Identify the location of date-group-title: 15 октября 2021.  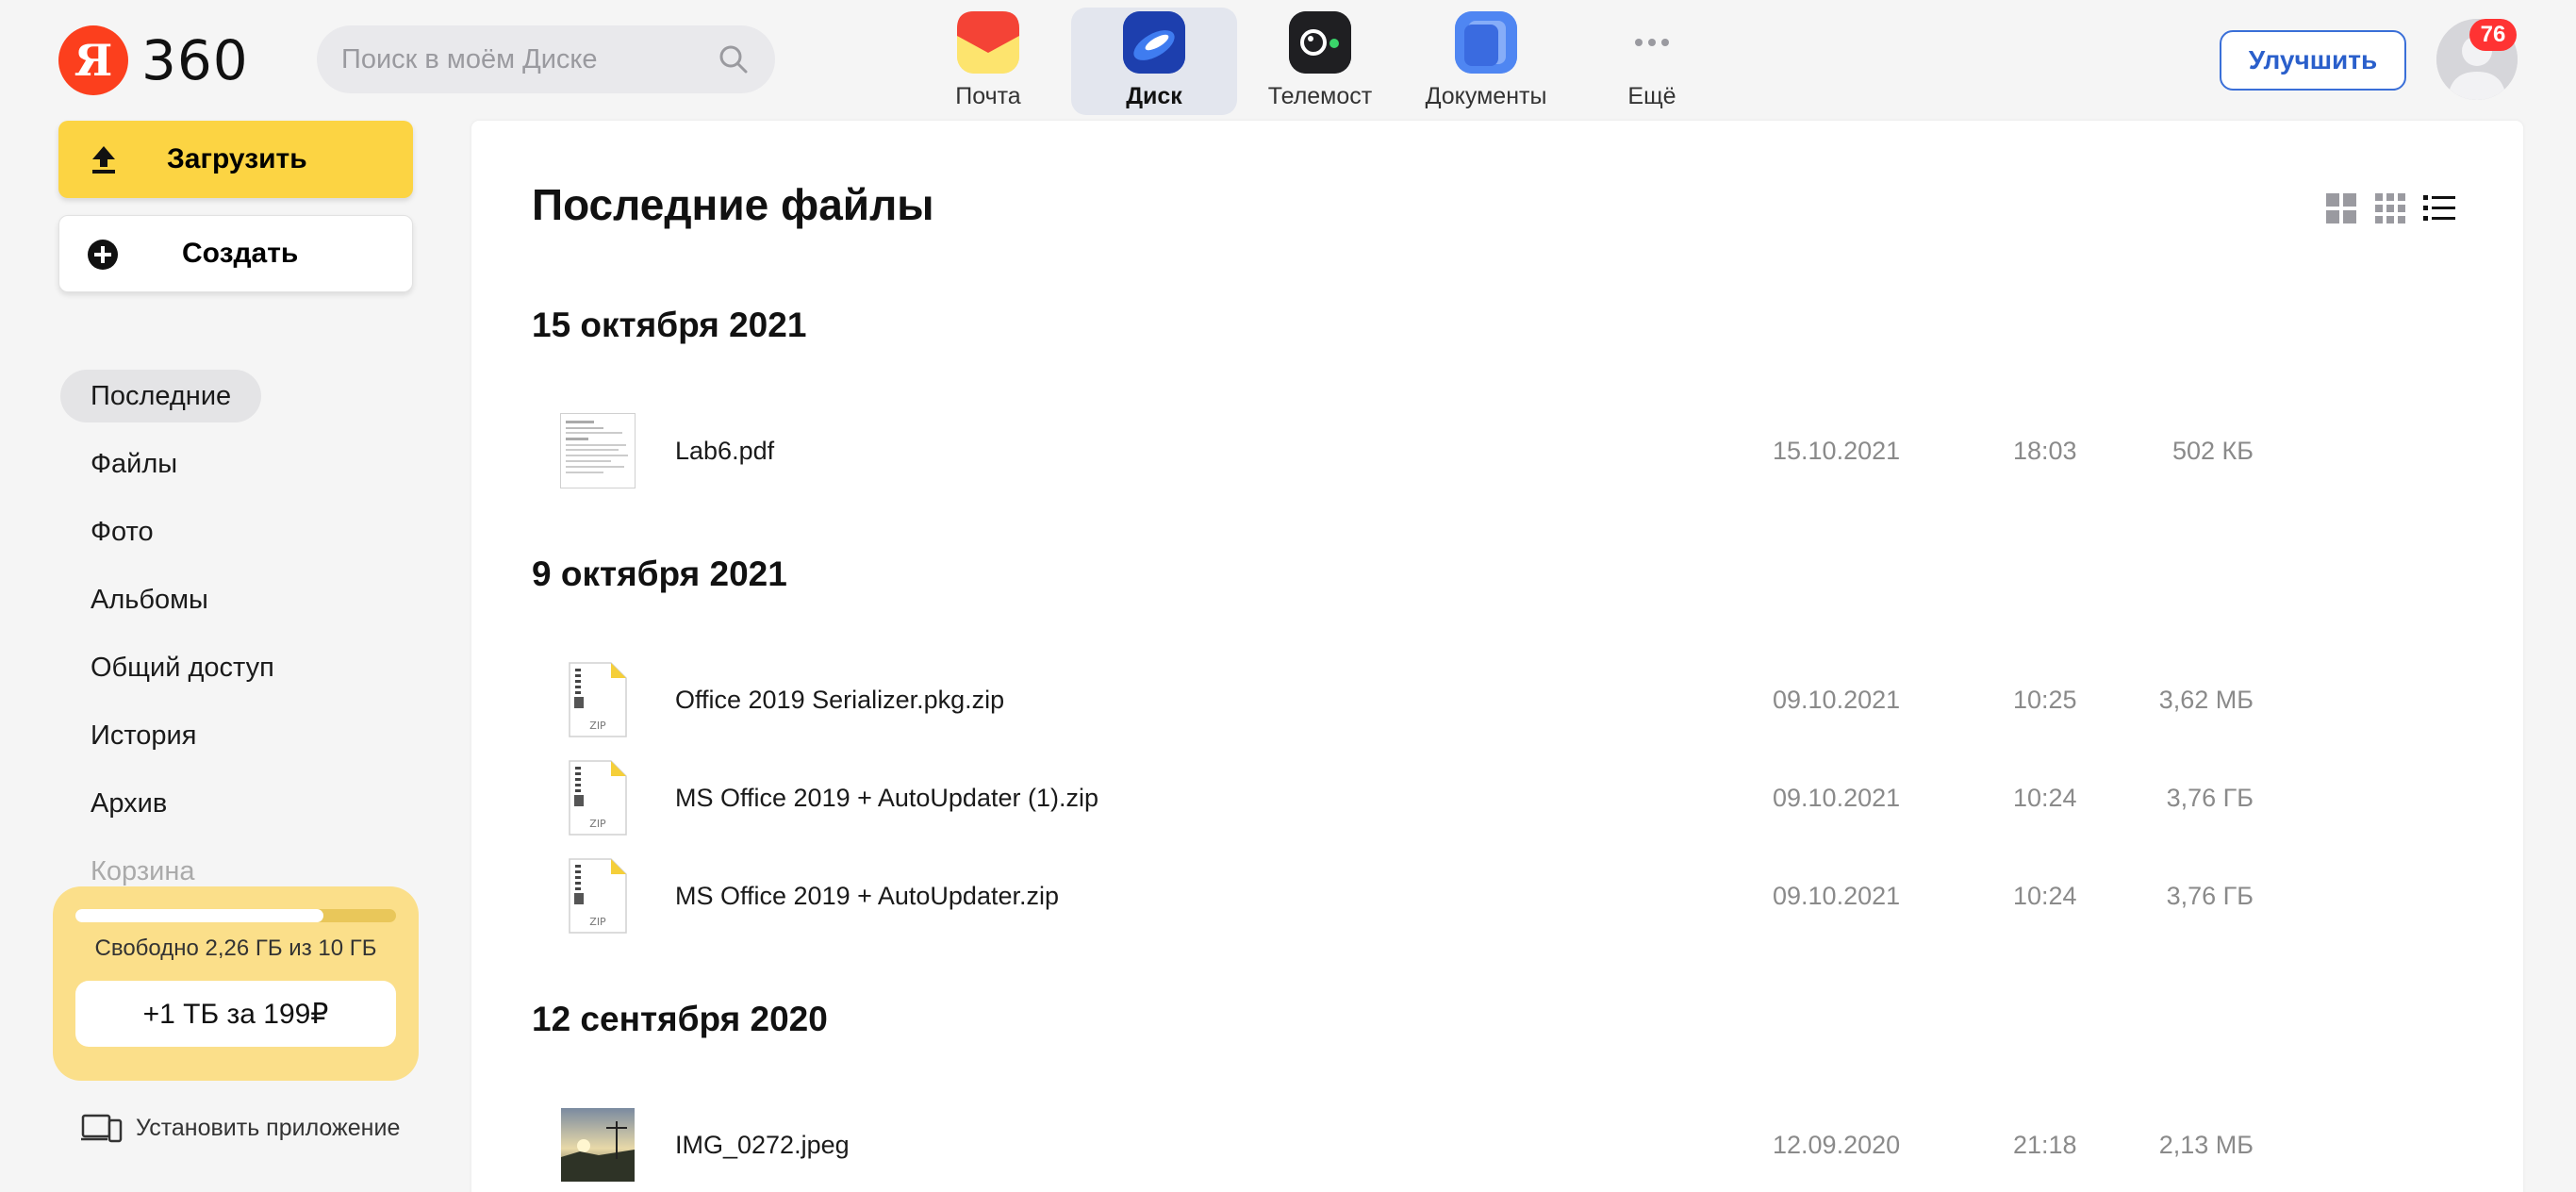
(669, 325).